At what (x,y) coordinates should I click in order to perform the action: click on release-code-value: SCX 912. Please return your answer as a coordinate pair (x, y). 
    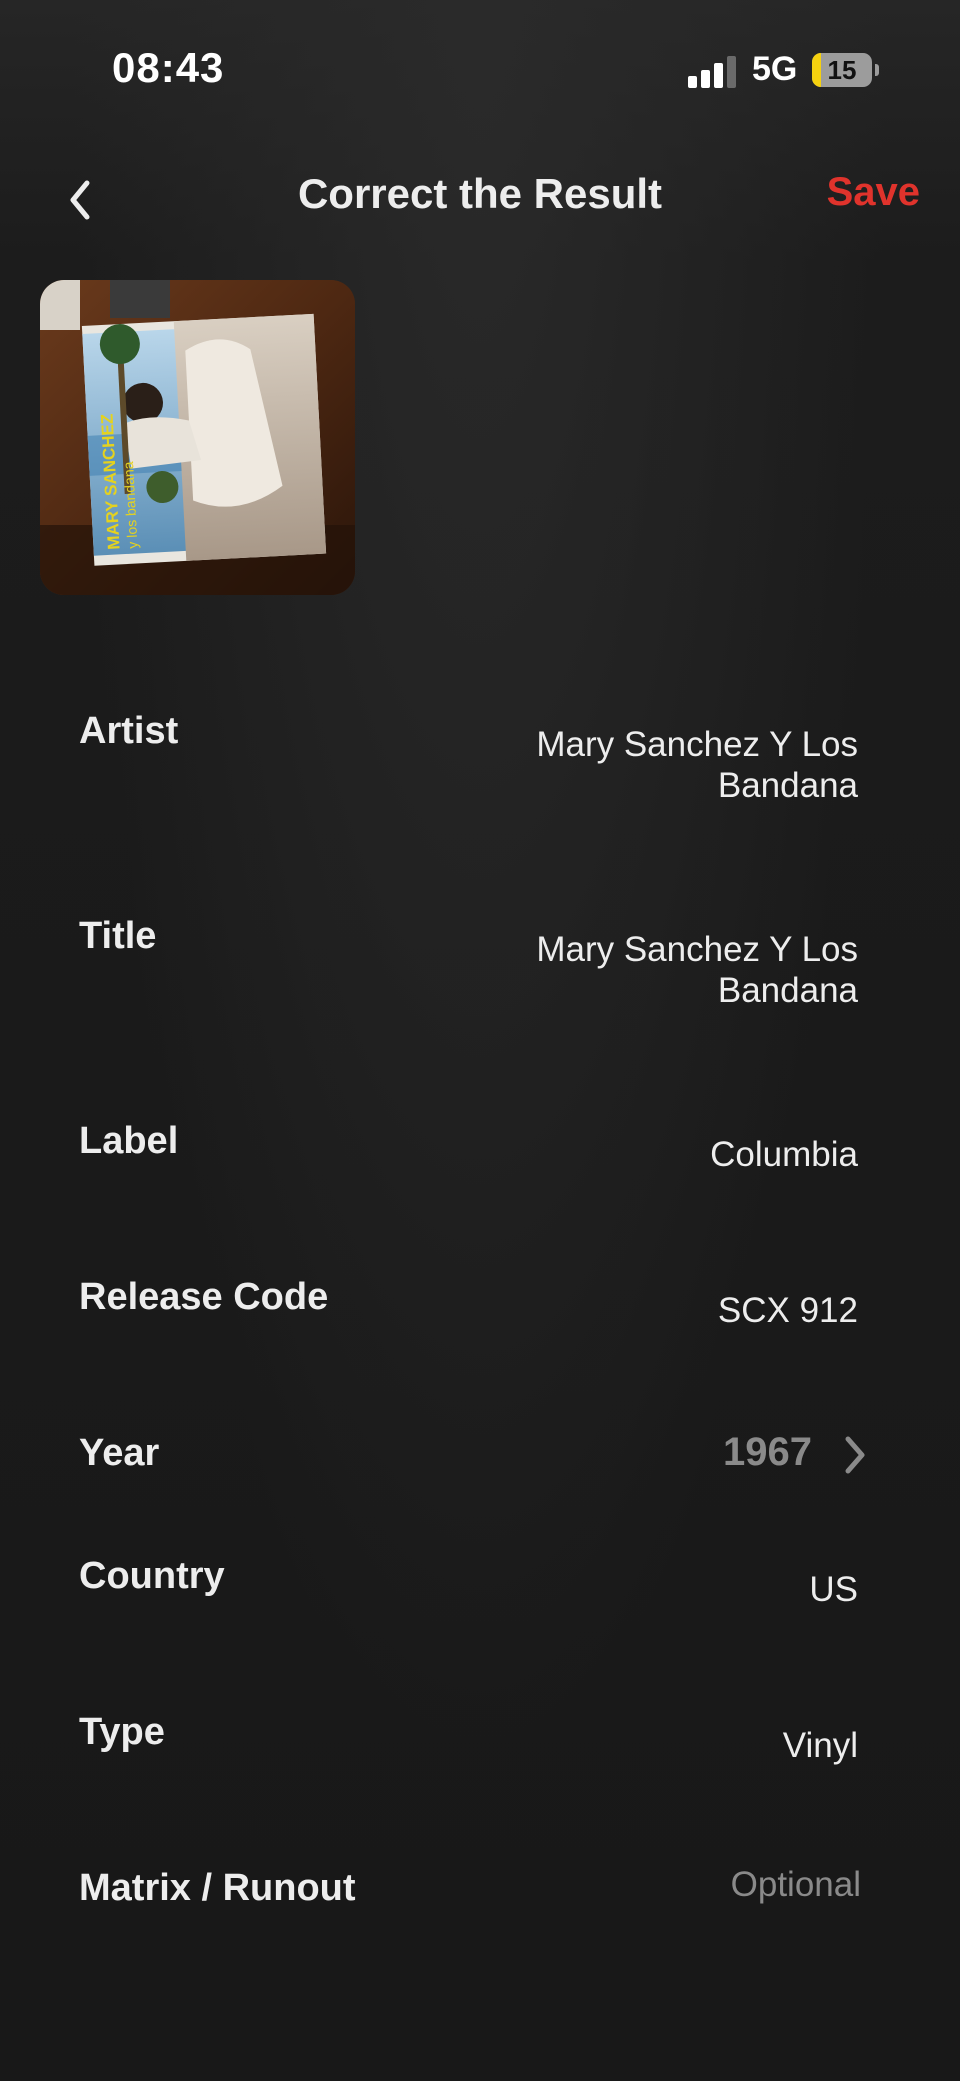
    Looking at the image, I should click on (648, 1310).